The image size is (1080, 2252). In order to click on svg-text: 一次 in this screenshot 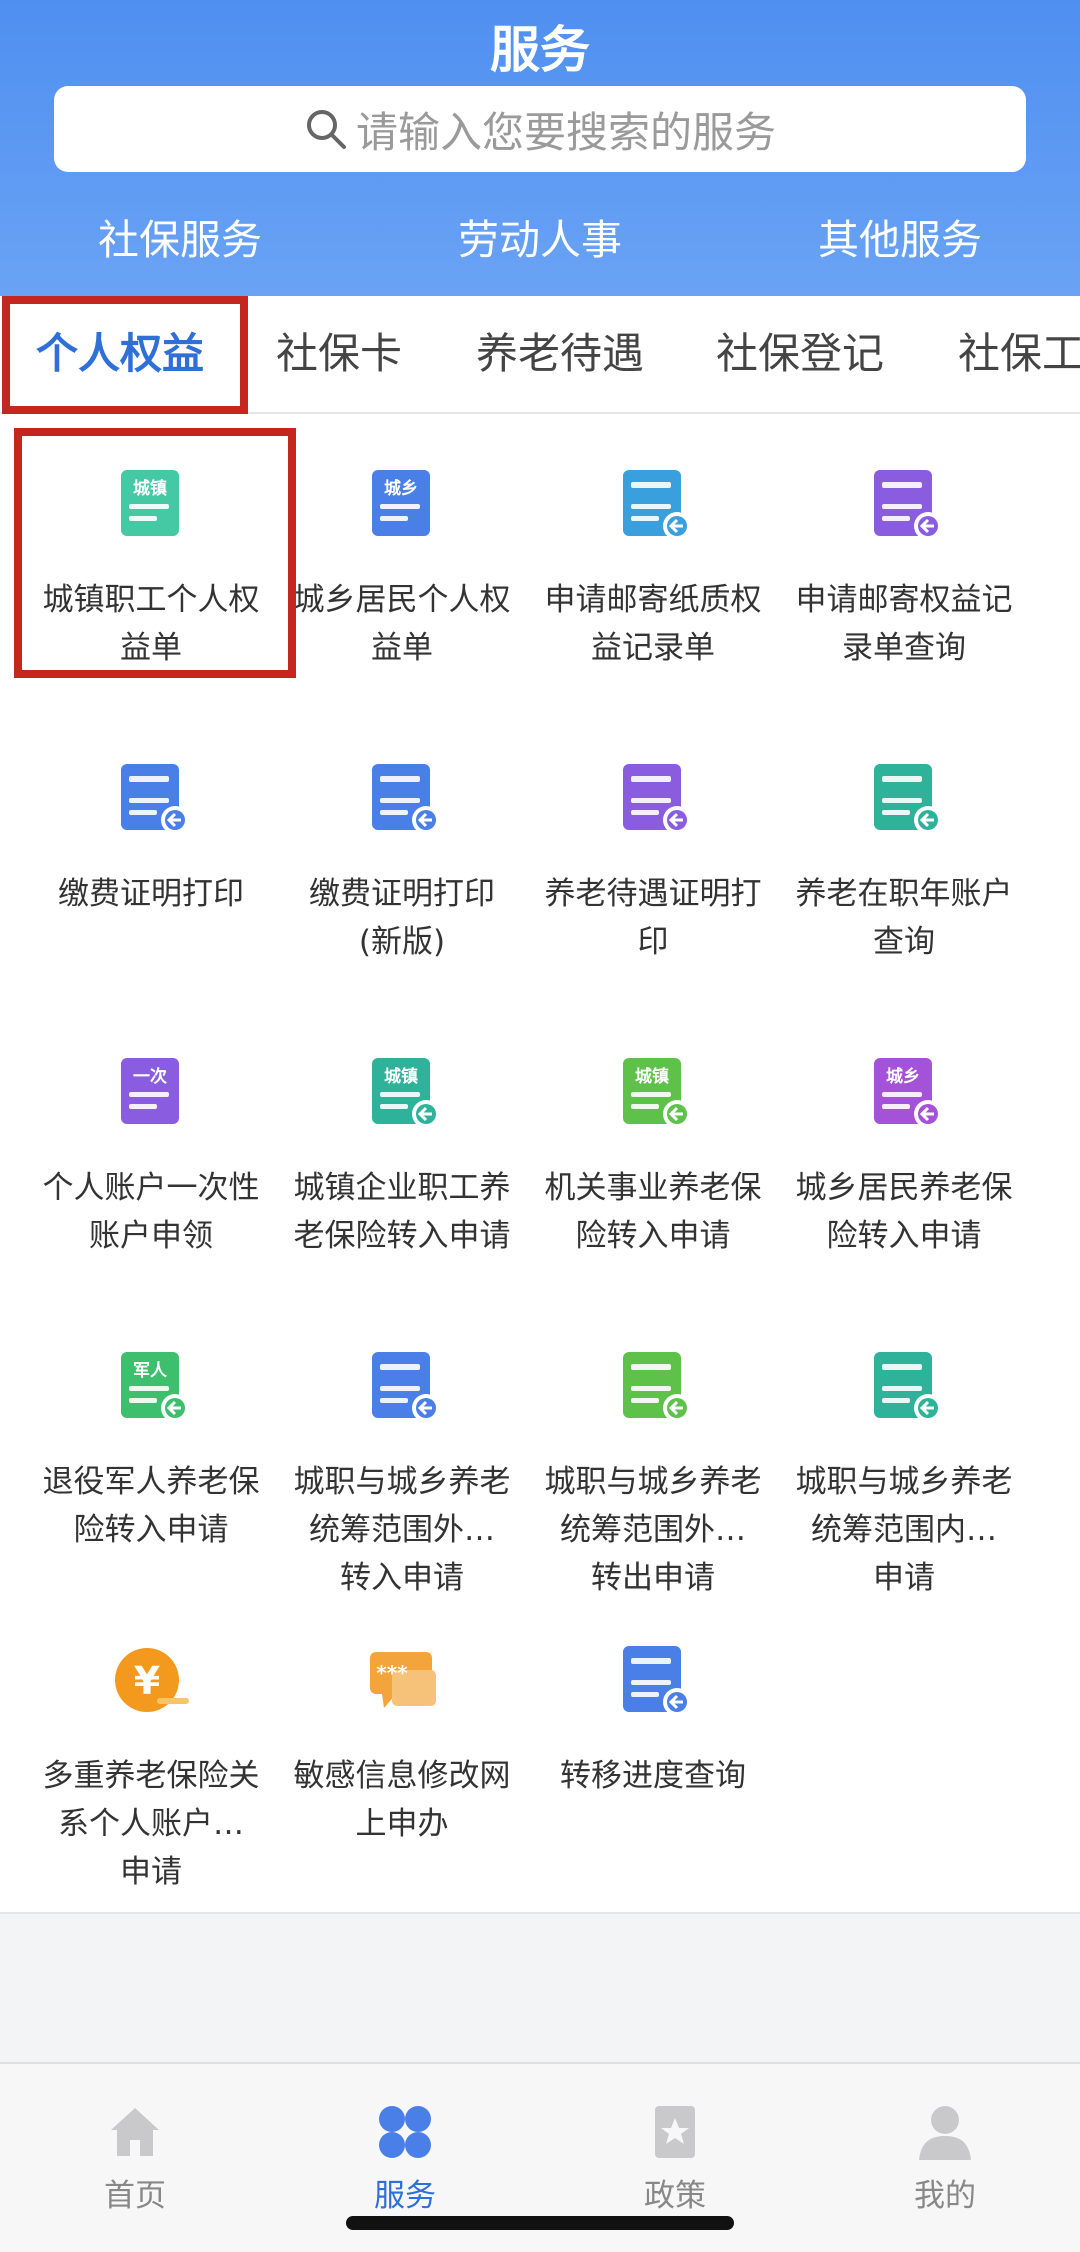, I will do `click(150, 1076)`.